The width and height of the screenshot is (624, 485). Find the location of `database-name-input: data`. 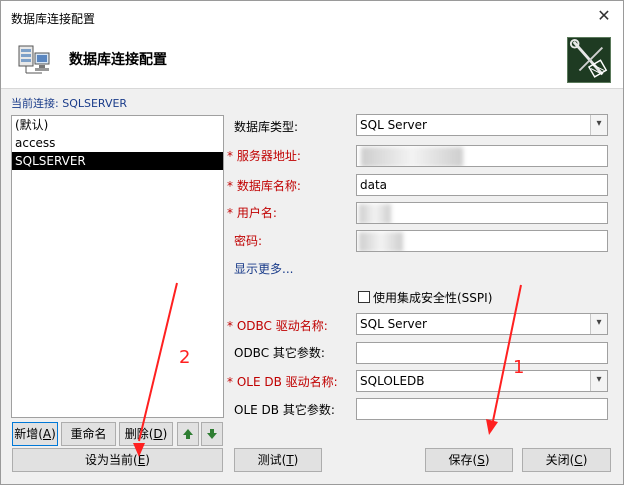

database-name-input: data is located at coordinates (482, 185).